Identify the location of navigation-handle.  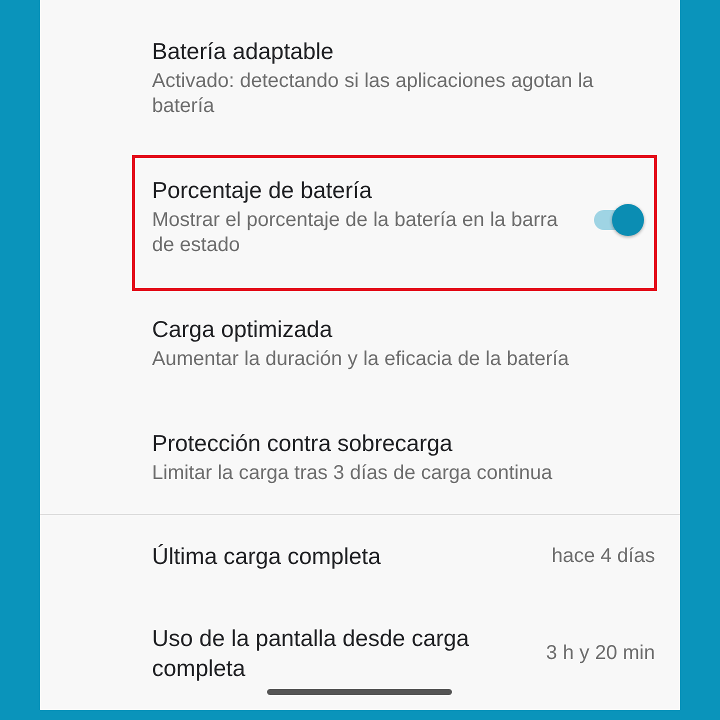
(359, 692).